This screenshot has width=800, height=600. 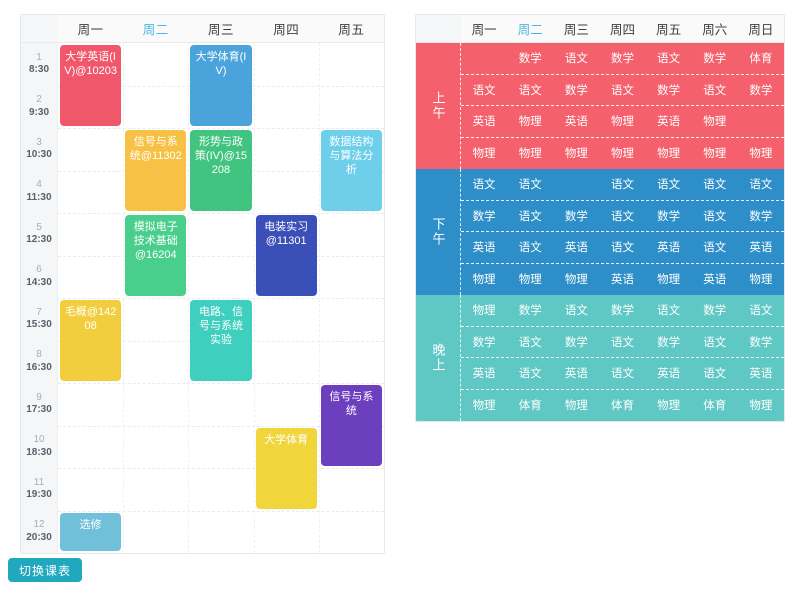 I want to click on period-weekday-header-4: 周四, so click(x=622, y=28).